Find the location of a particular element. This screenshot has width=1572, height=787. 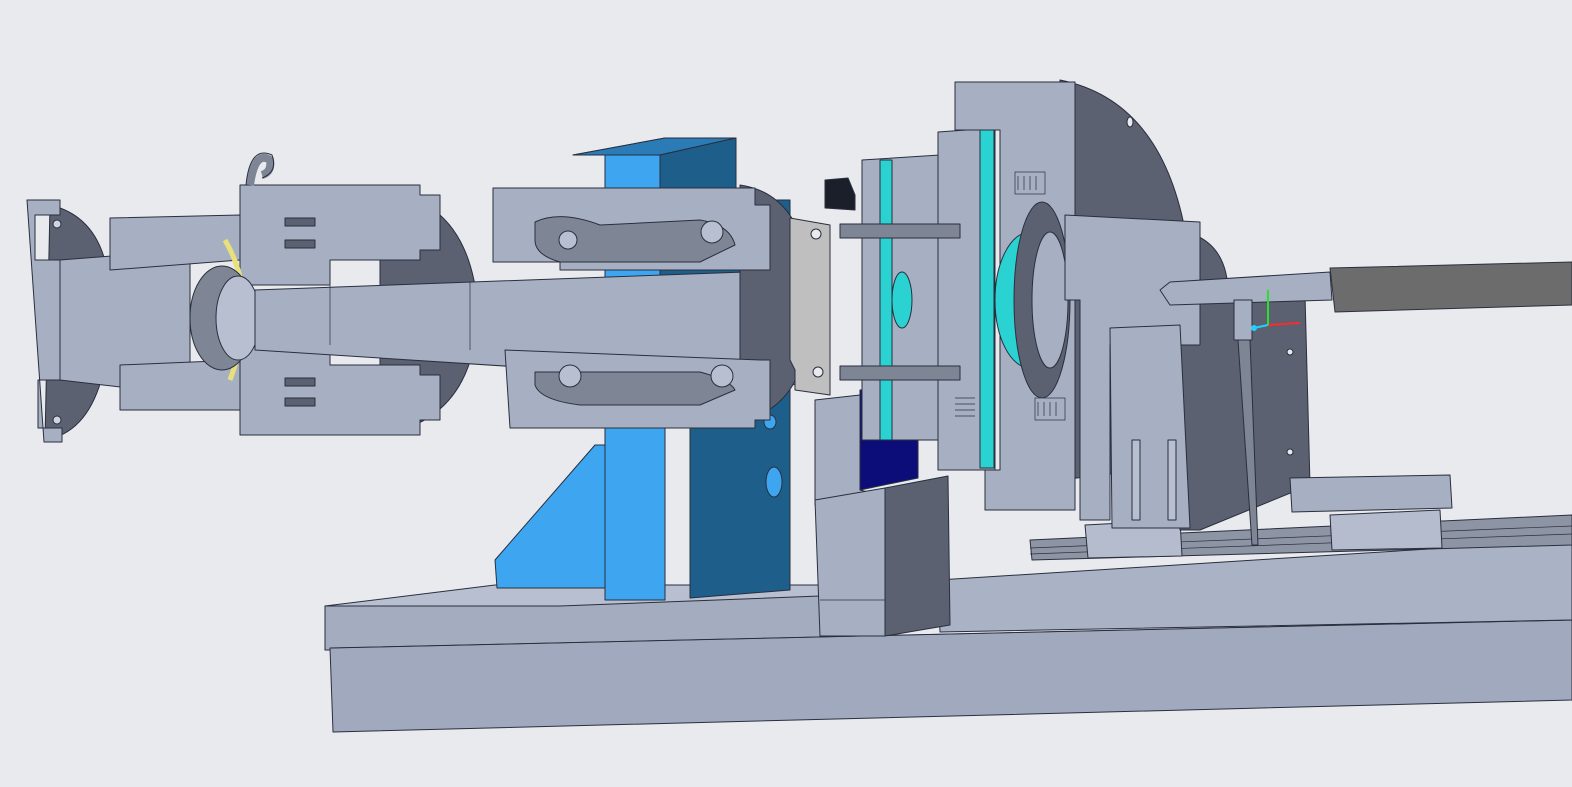

bracket-gusset is located at coordinates (550, 516).